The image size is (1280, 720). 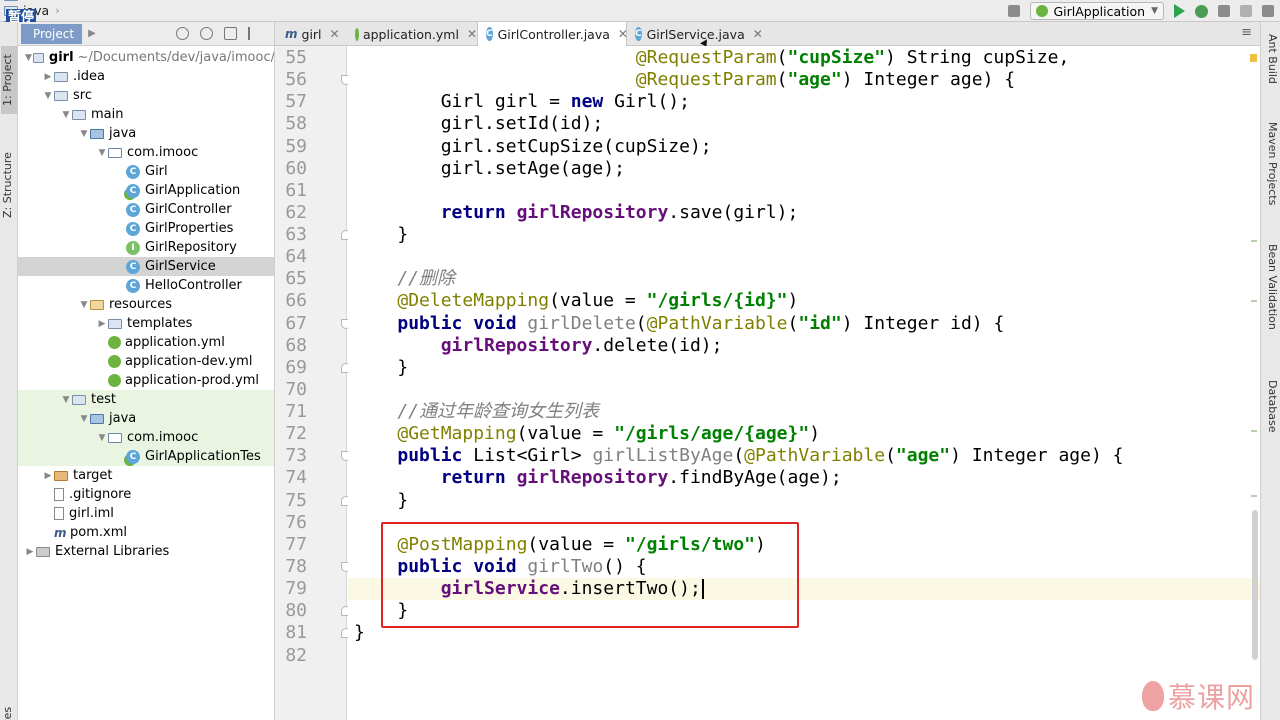 I want to click on tree-item: C GirlProperties, so click(x=146, y=228).